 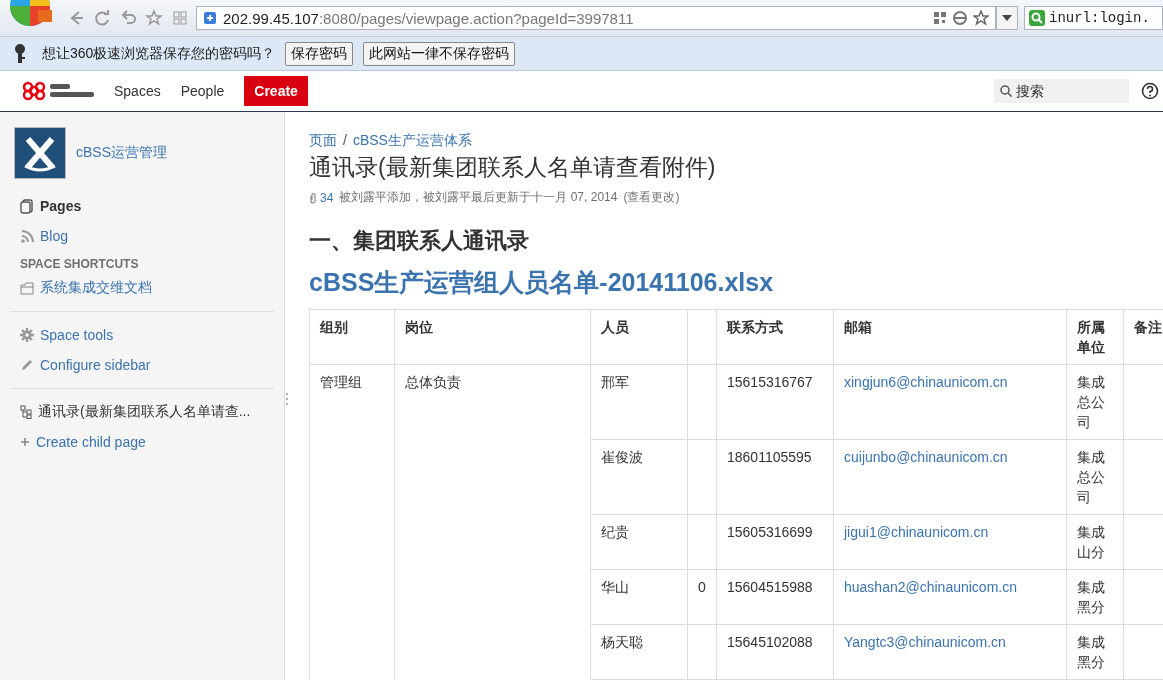 What do you see at coordinates (210, 18) in the screenshot?
I see `shield-icon` at bounding box center [210, 18].